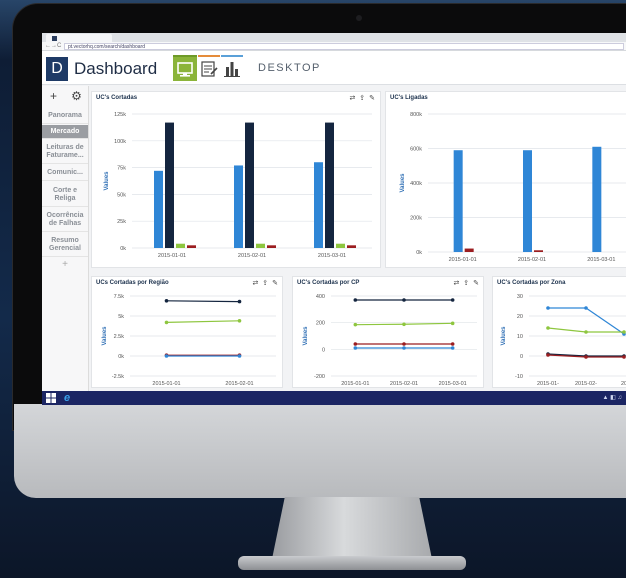 The height and width of the screenshot is (578, 626). What do you see at coordinates (334, 398) in the screenshot?
I see `taskbar: e ▲ ◧ ♫` at bounding box center [334, 398].